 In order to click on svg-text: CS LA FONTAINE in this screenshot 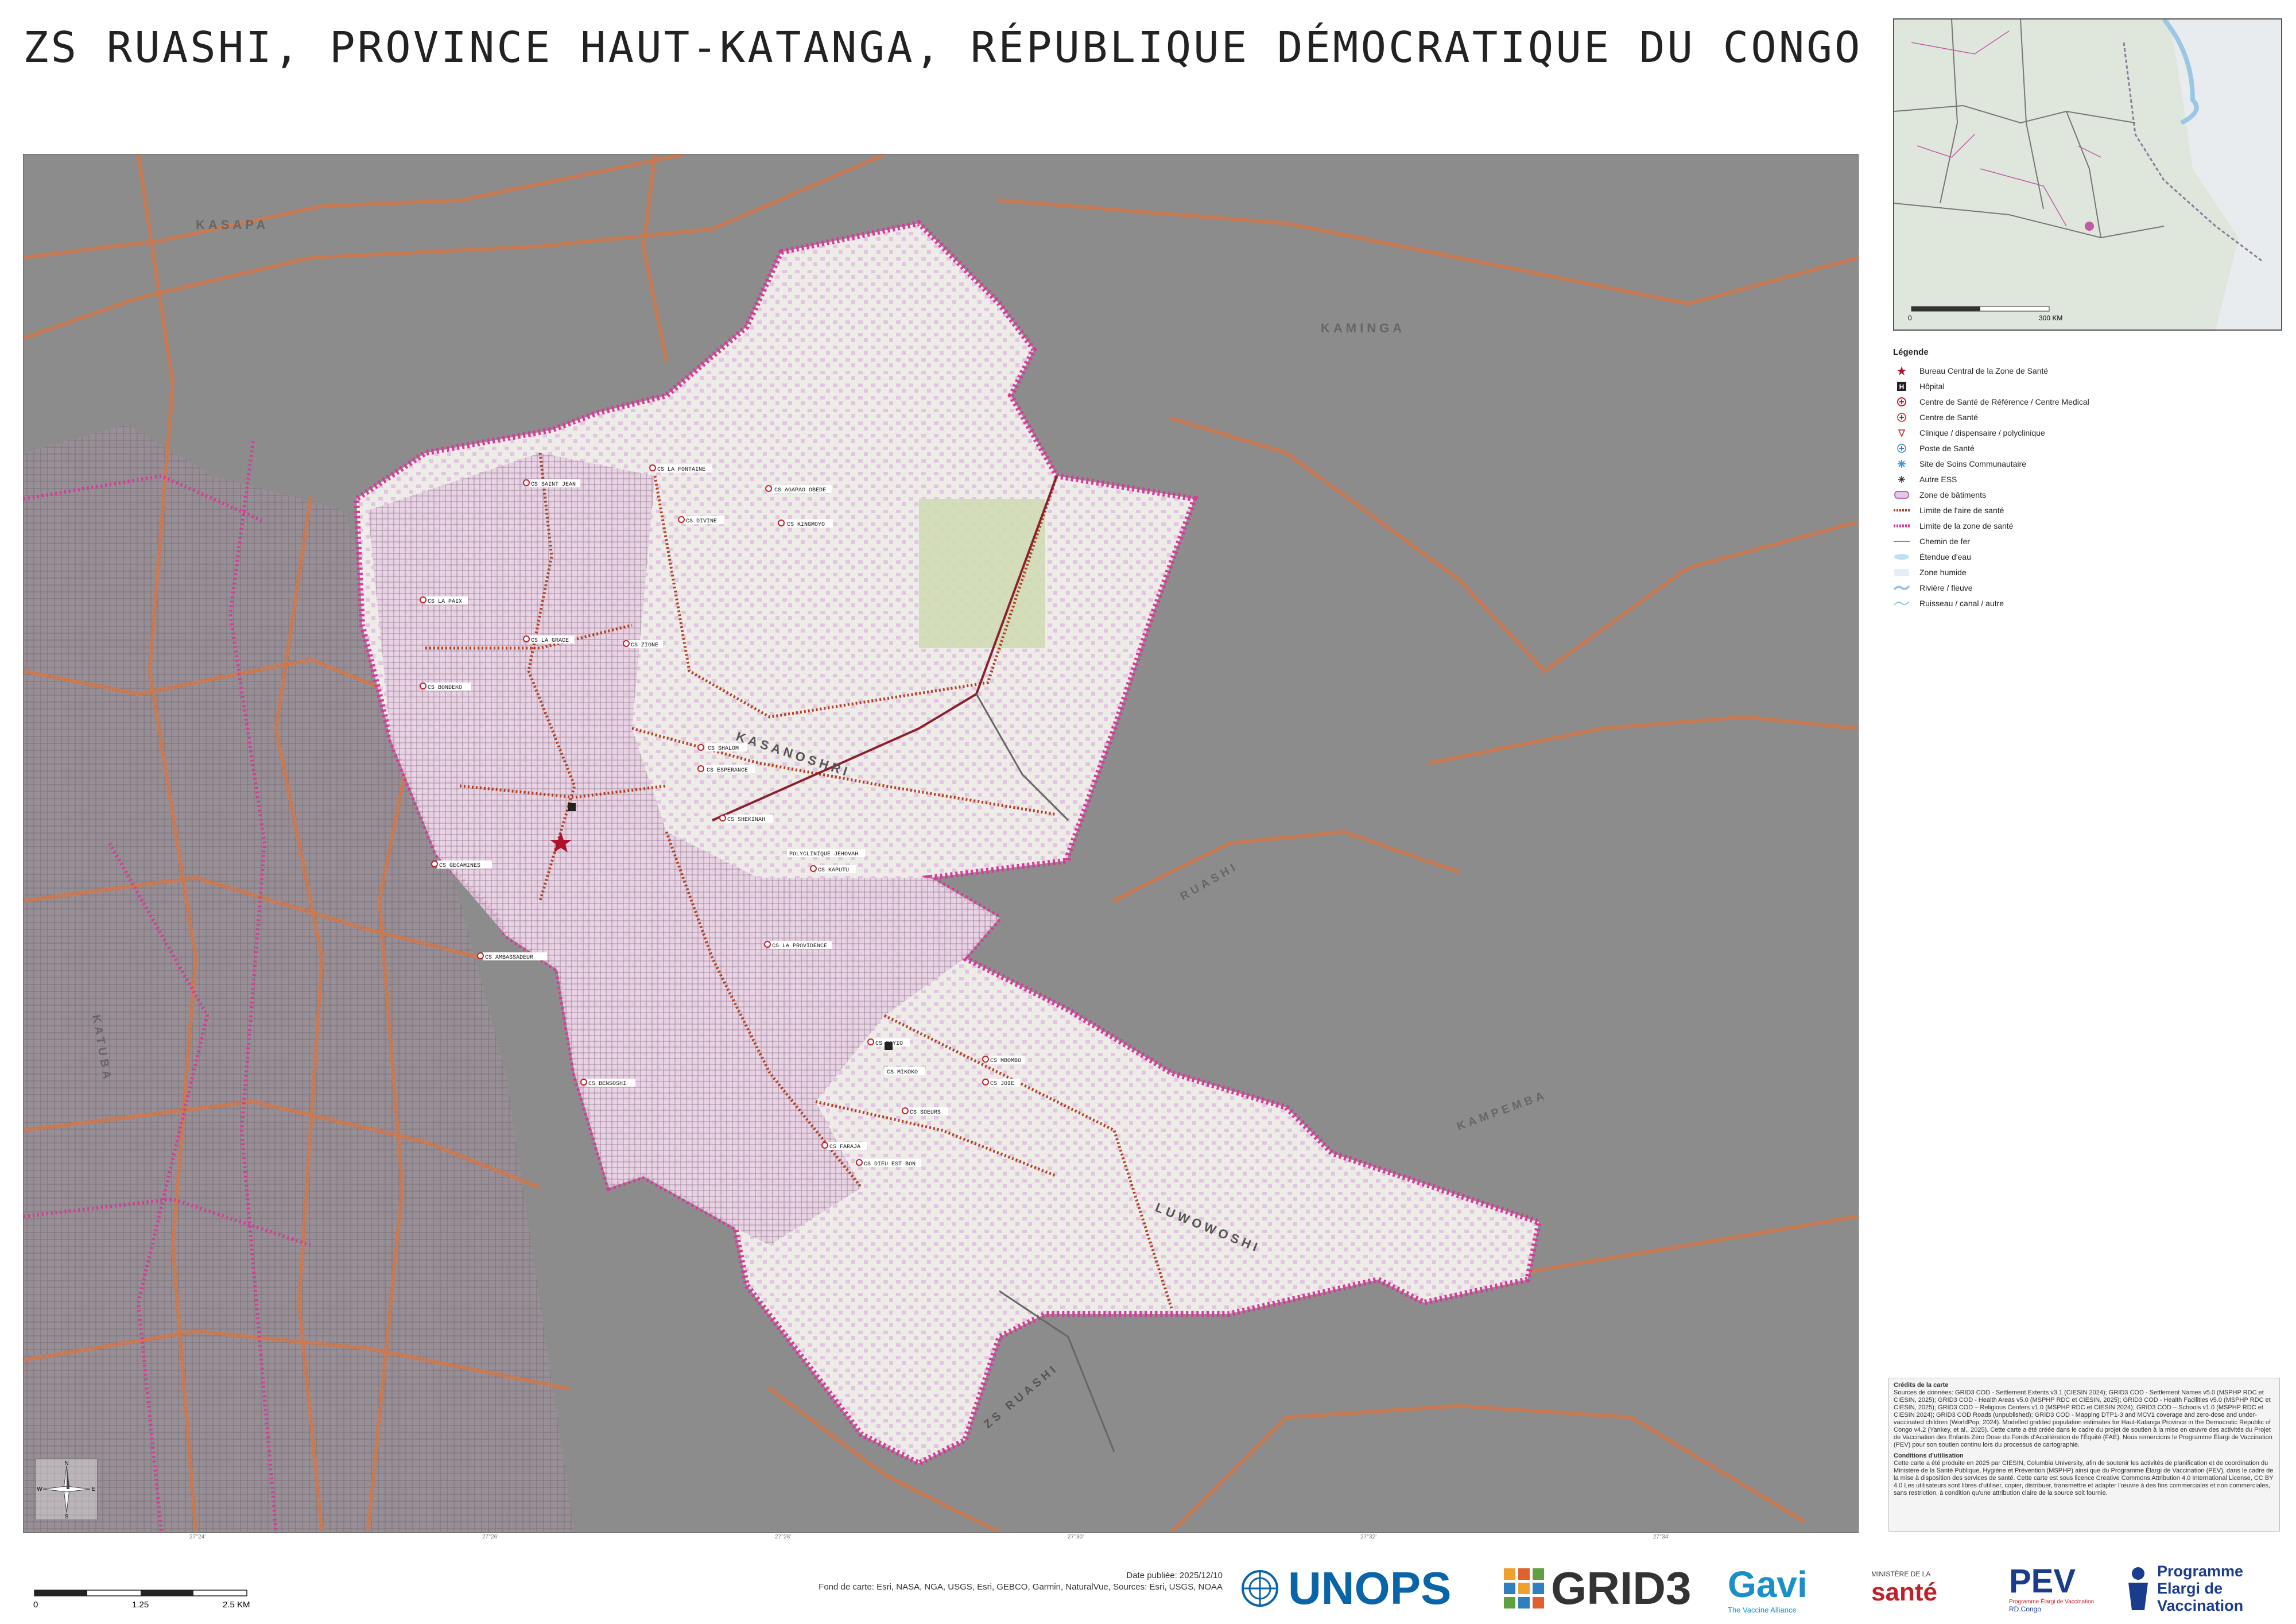, I will do `click(681, 470)`.